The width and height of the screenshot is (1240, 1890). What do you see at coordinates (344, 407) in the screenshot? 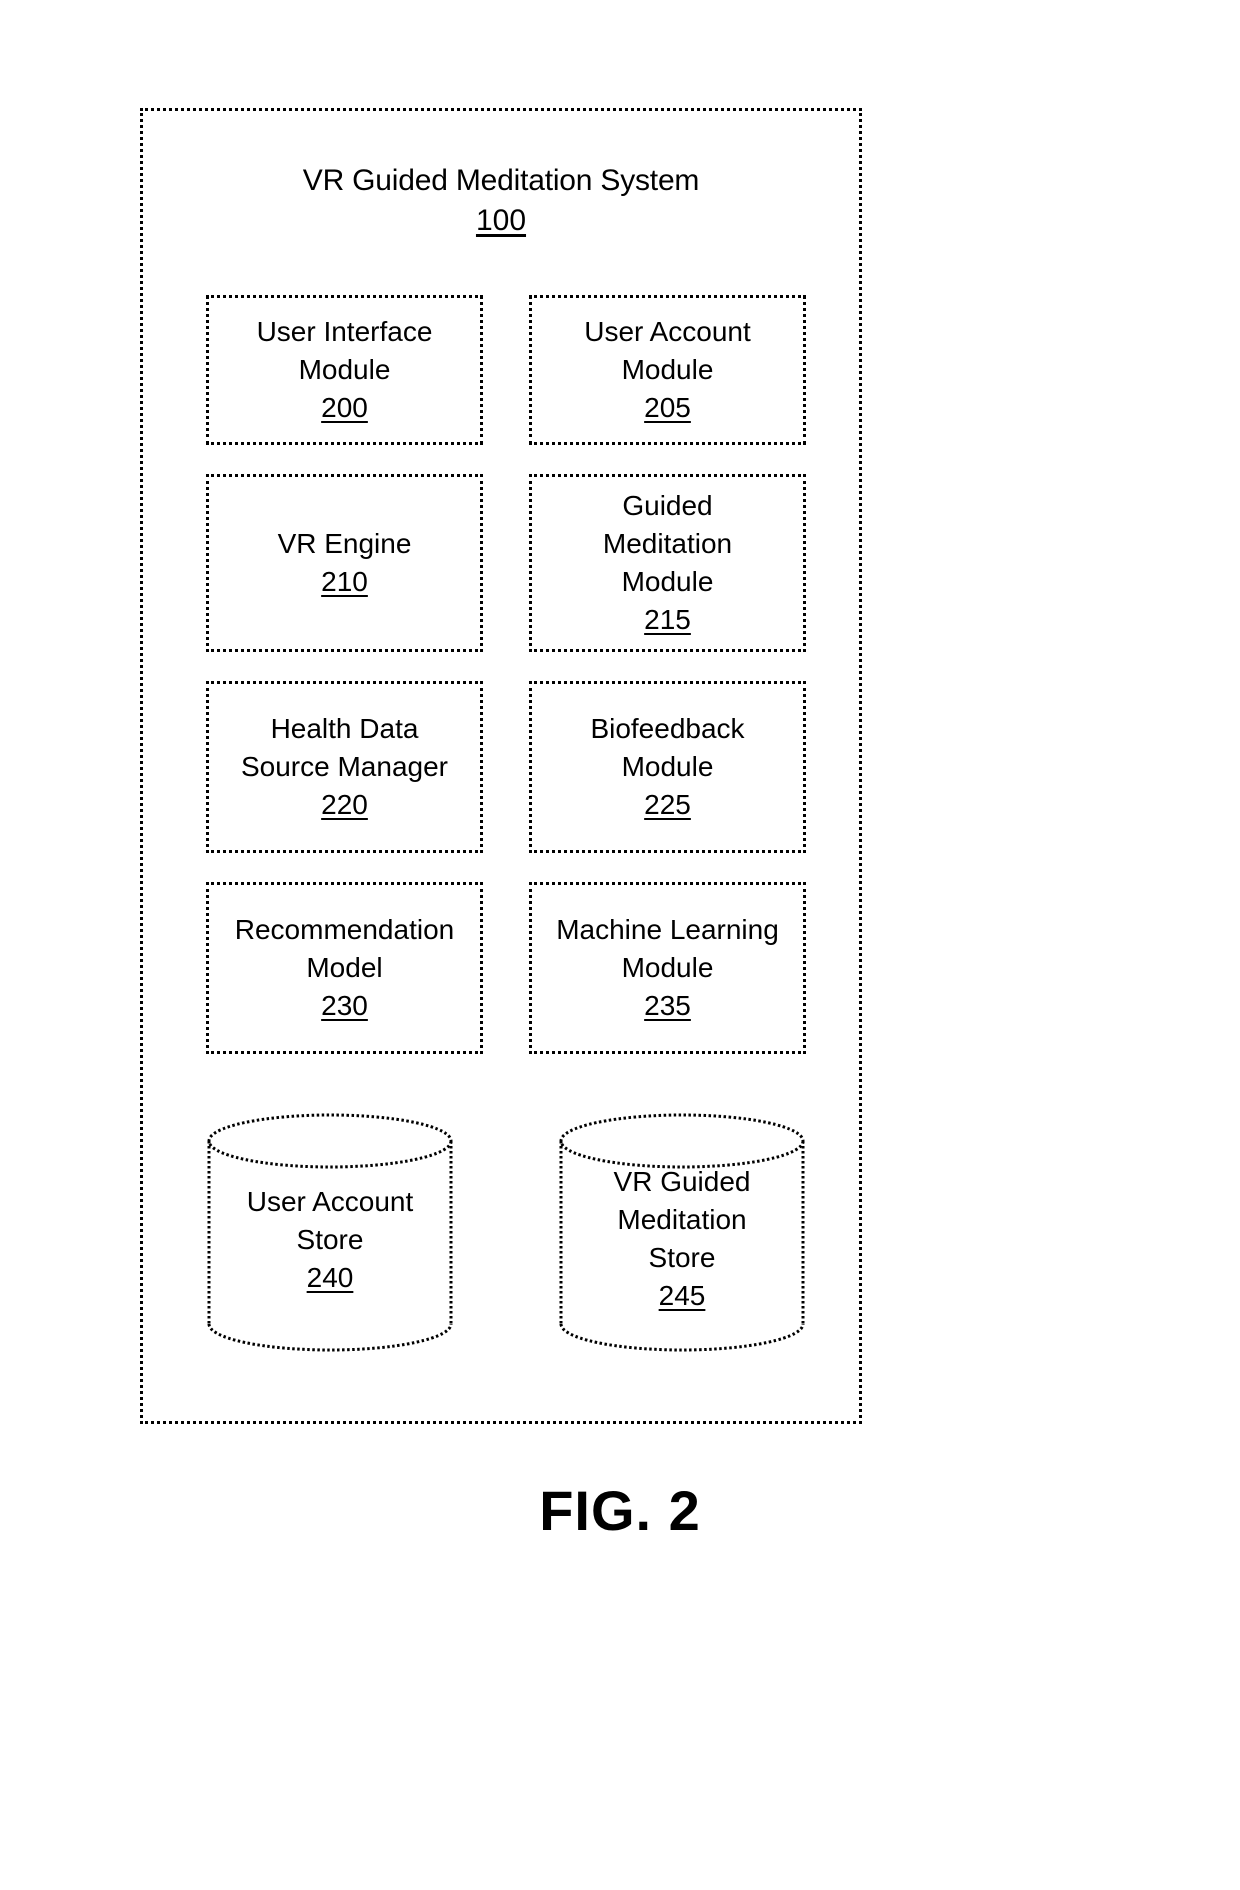
I see `module-reference-number: 200` at bounding box center [344, 407].